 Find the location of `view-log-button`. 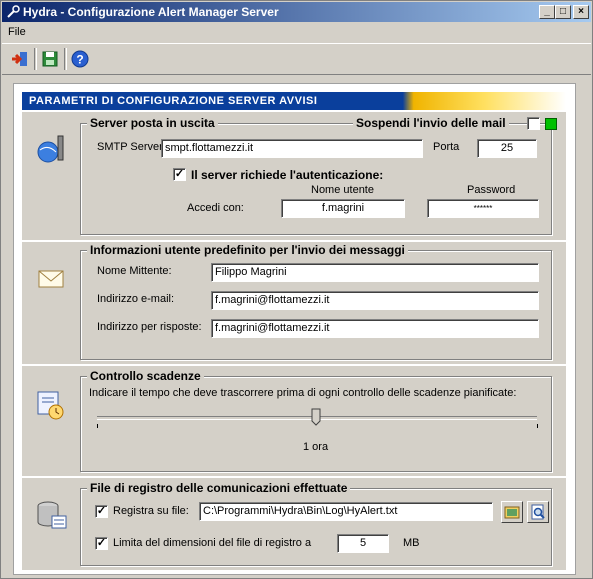

view-log-button is located at coordinates (538, 512).